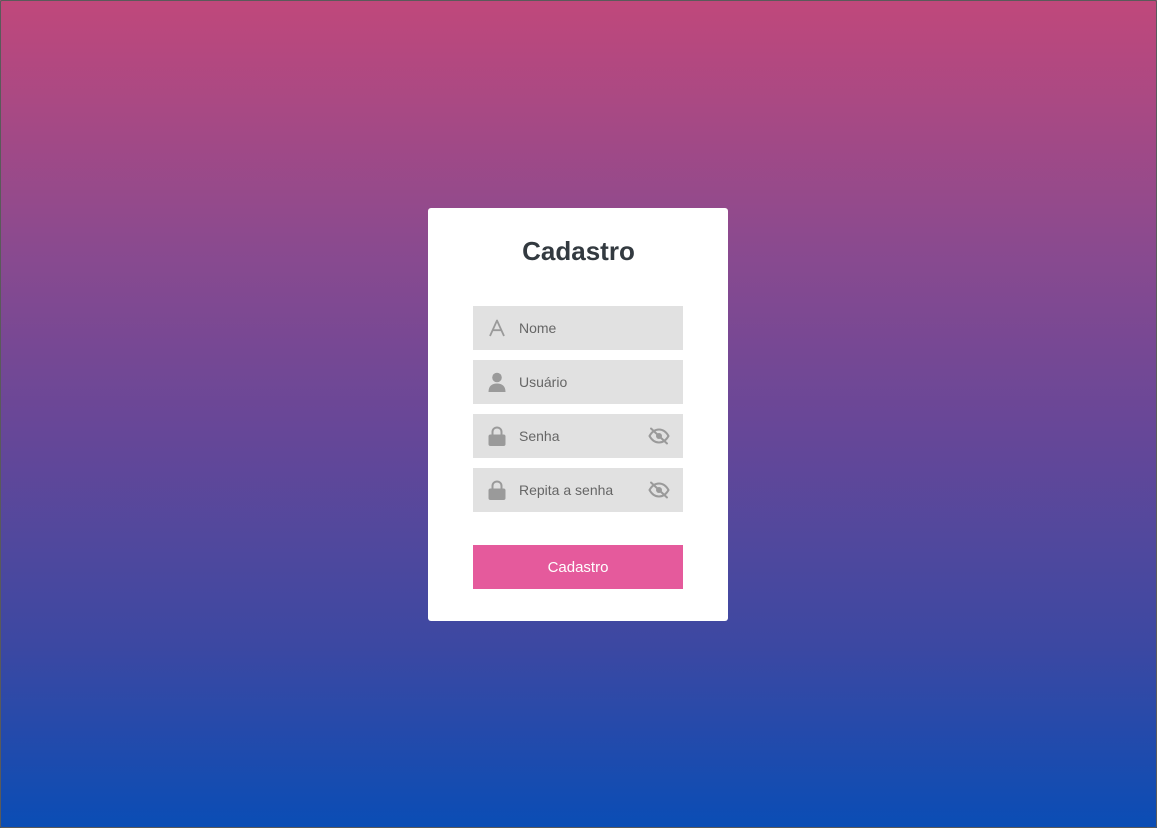 This screenshot has height=828, width=1157. I want to click on confirm-password-field, so click(578, 490).